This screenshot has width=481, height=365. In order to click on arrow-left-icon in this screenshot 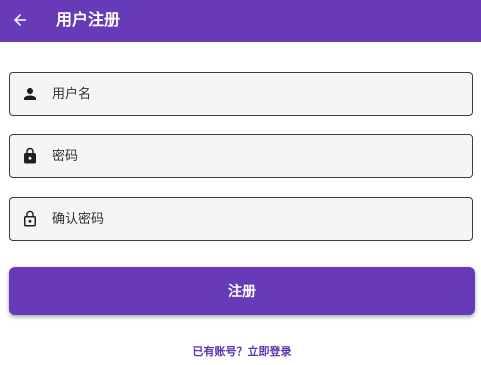, I will do `click(20, 20)`.